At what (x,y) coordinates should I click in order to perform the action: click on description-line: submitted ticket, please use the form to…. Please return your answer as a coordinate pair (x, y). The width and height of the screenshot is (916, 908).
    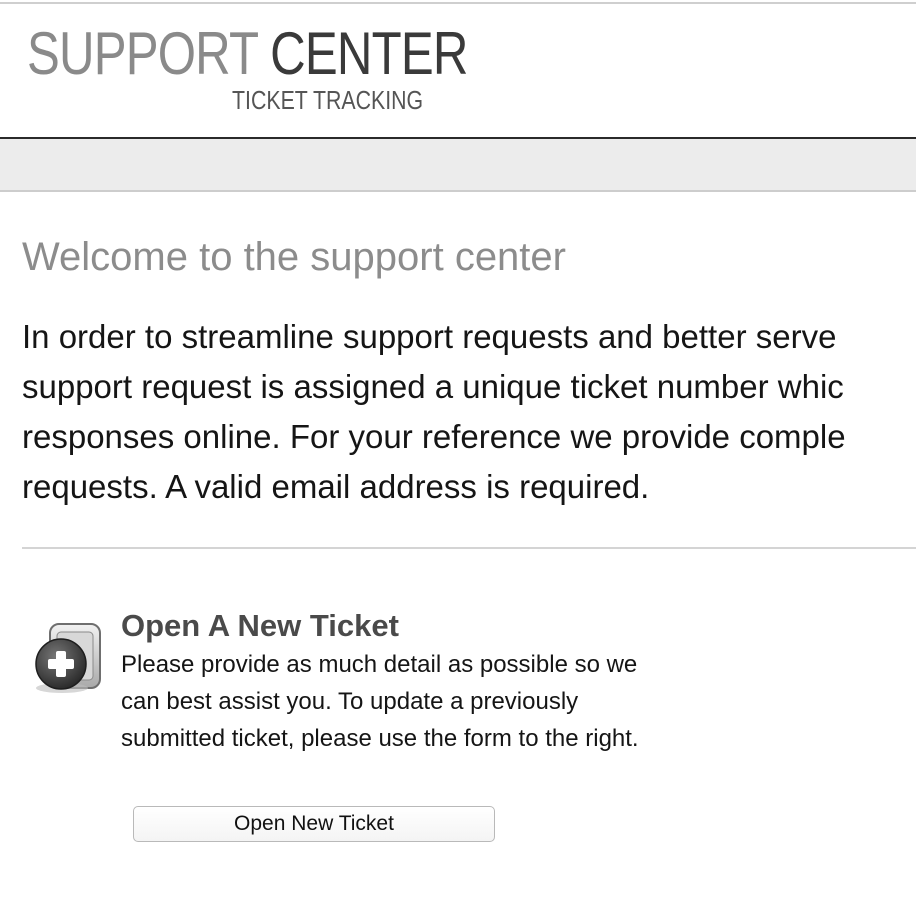
    Looking at the image, I should click on (380, 738).